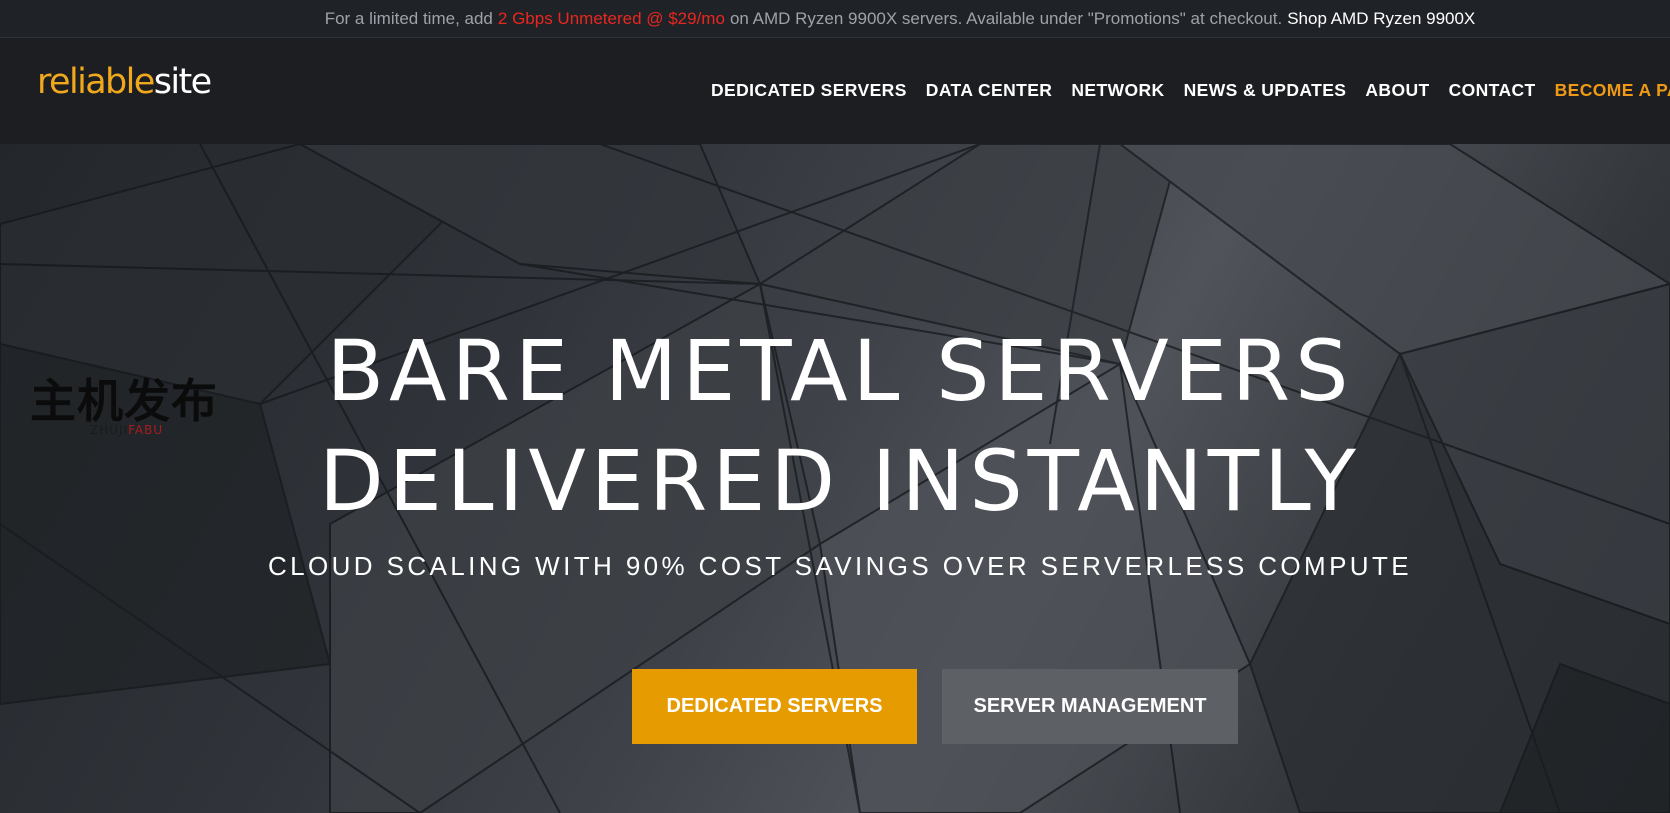 Image resolution: width=1670 pixels, height=813 pixels. Describe the element at coordinates (408, 18) in the screenshot. I see `promo-prefix: For a limited time, add` at that location.